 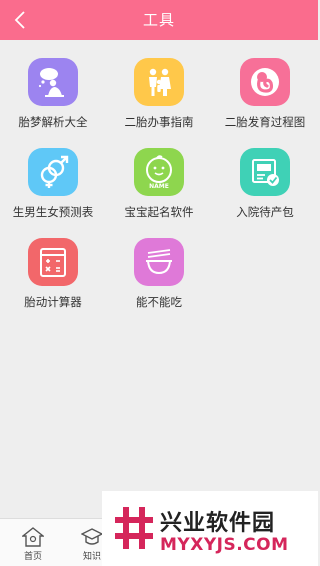 I want to click on tool-hospital-bag: 入院待产包, so click(x=265, y=175).